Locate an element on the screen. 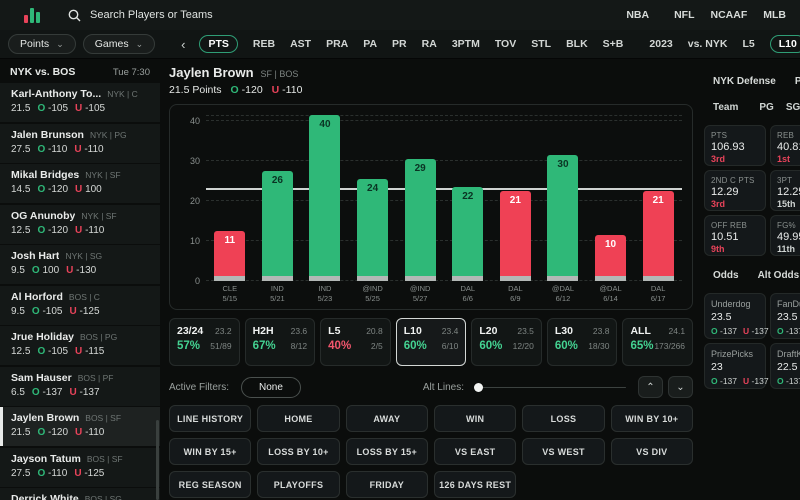 This screenshot has height=500, width=800. active-filters-none-button: None is located at coordinates (271, 387).